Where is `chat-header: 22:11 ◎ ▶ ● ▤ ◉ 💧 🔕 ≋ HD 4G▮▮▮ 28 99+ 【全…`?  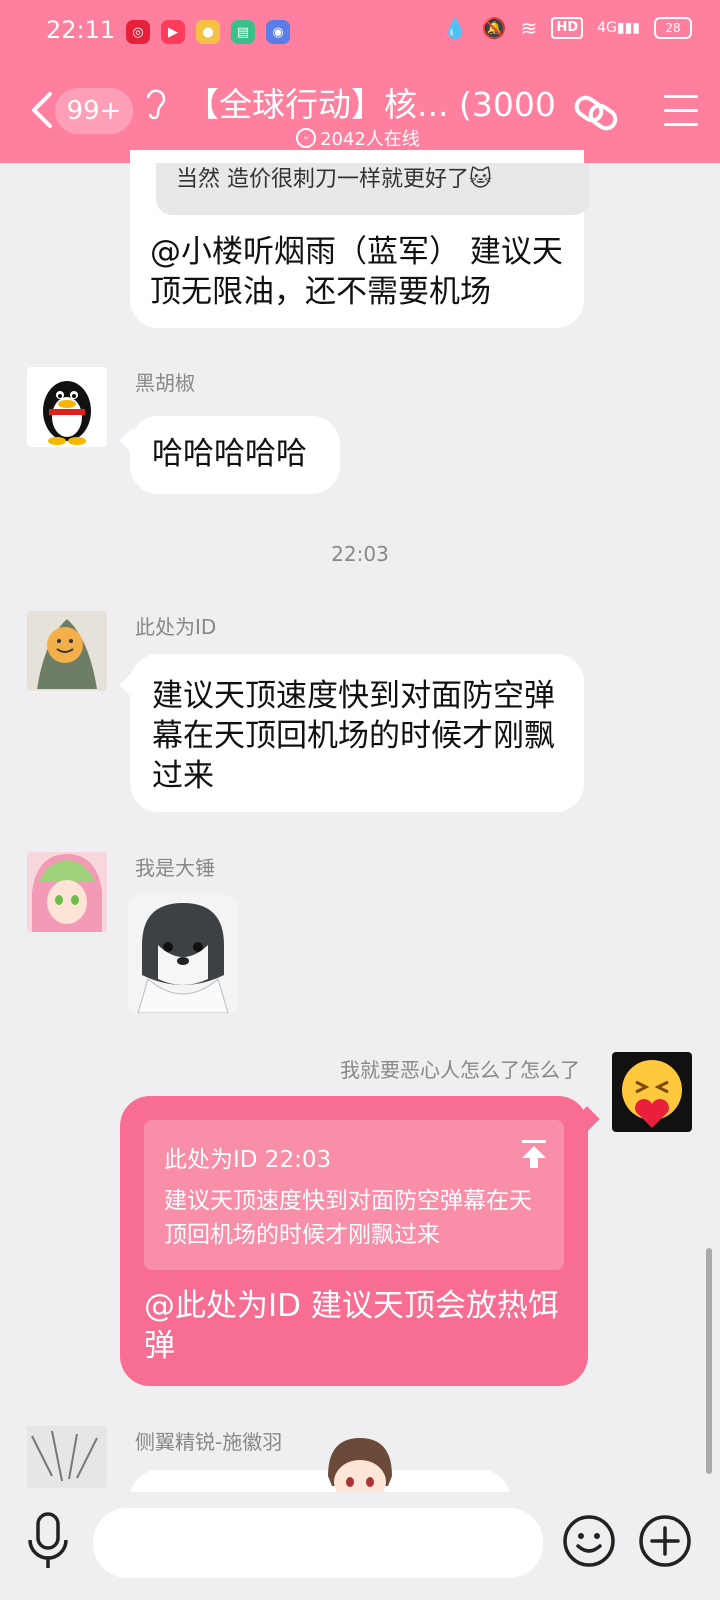
chat-header: 22:11 ◎ ▶ ● ▤ ◉ 💧 🔕 ≋ HD 4G▮▮▮ 28 99+ 【全… is located at coordinates (360, 81).